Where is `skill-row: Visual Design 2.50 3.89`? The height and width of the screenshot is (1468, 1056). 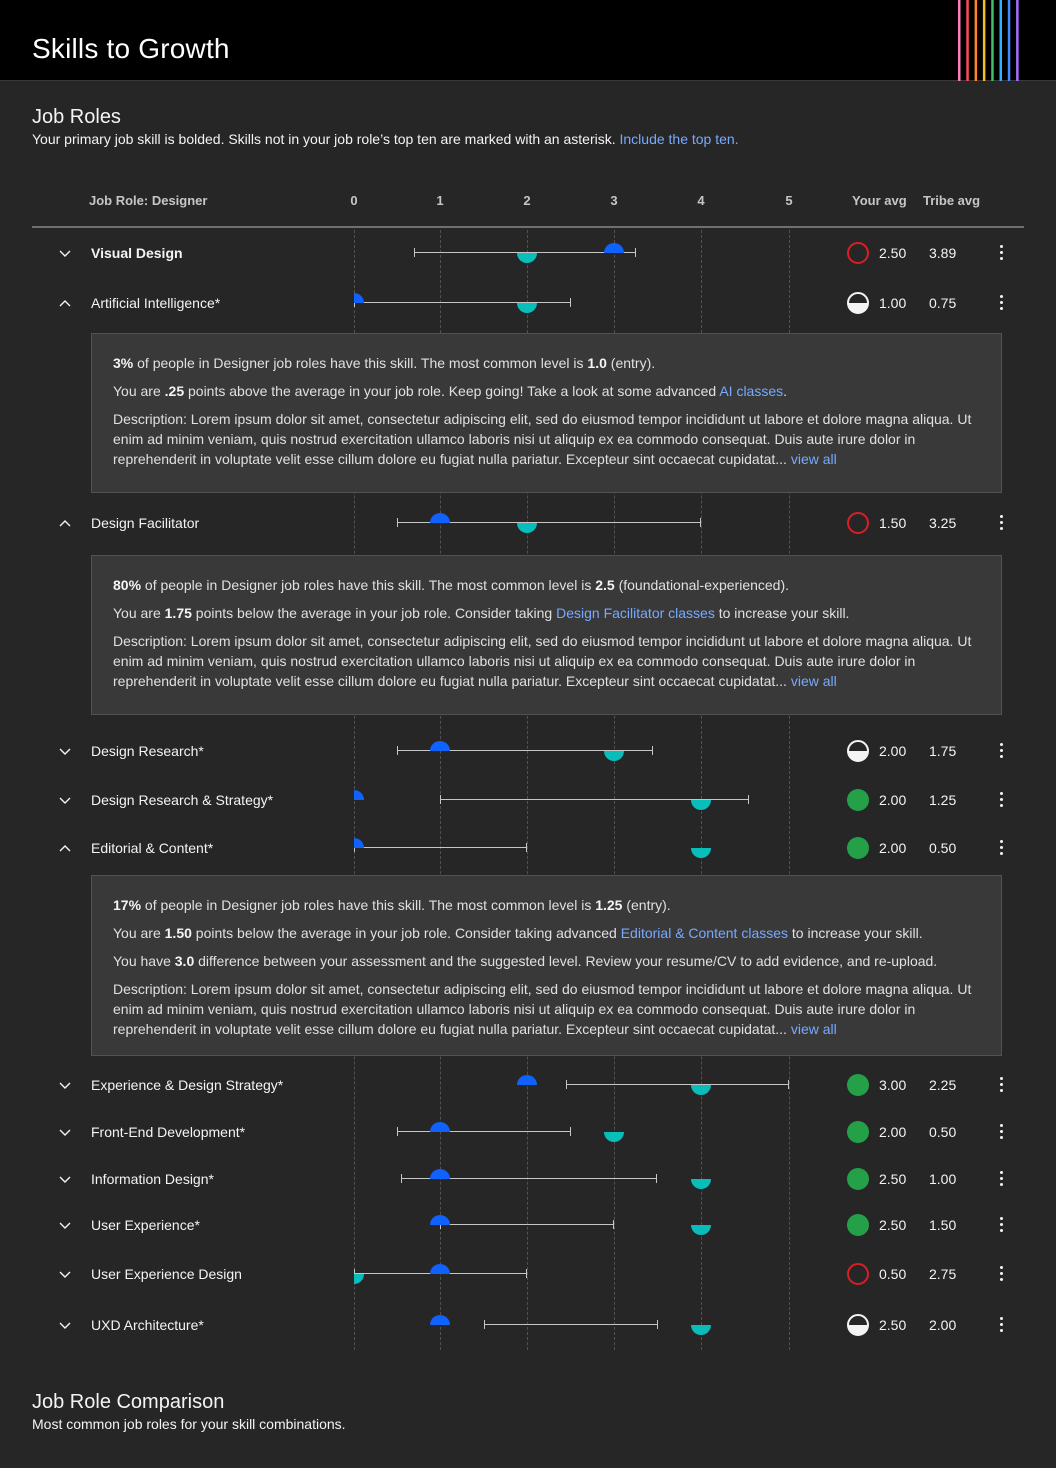
skill-row: Visual Design 2.50 3.89 is located at coordinates (528, 253).